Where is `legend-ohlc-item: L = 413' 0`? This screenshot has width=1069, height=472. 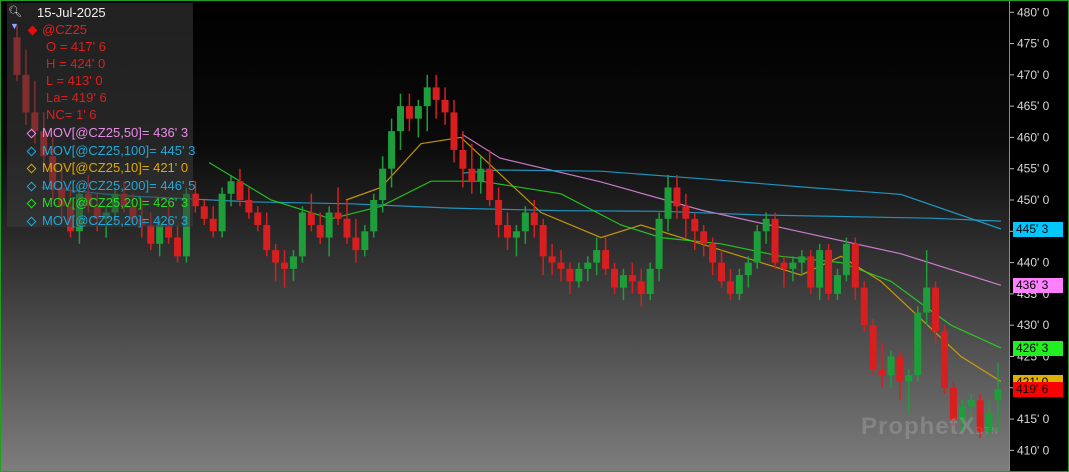
legend-ohlc-item: L = 413' 0 is located at coordinates (74, 80).